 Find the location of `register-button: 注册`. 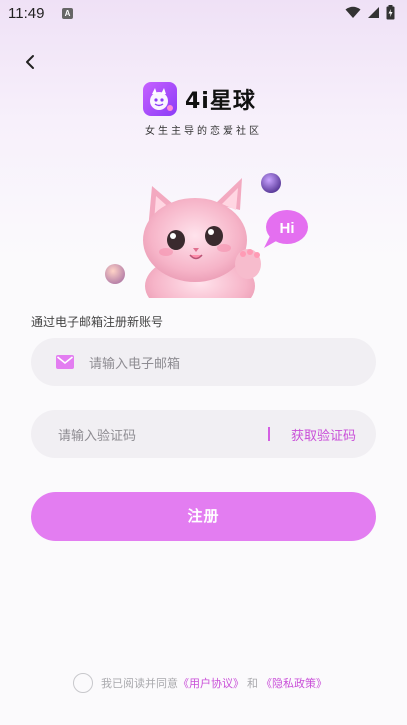

register-button: 注册 is located at coordinates (203, 516).